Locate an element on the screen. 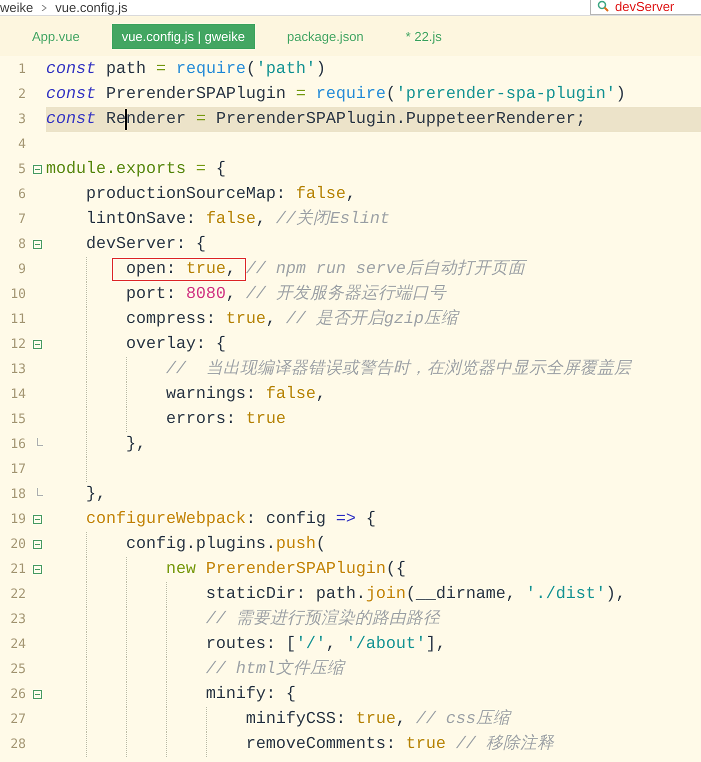  line-number: 22 is located at coordinates (17, 595).